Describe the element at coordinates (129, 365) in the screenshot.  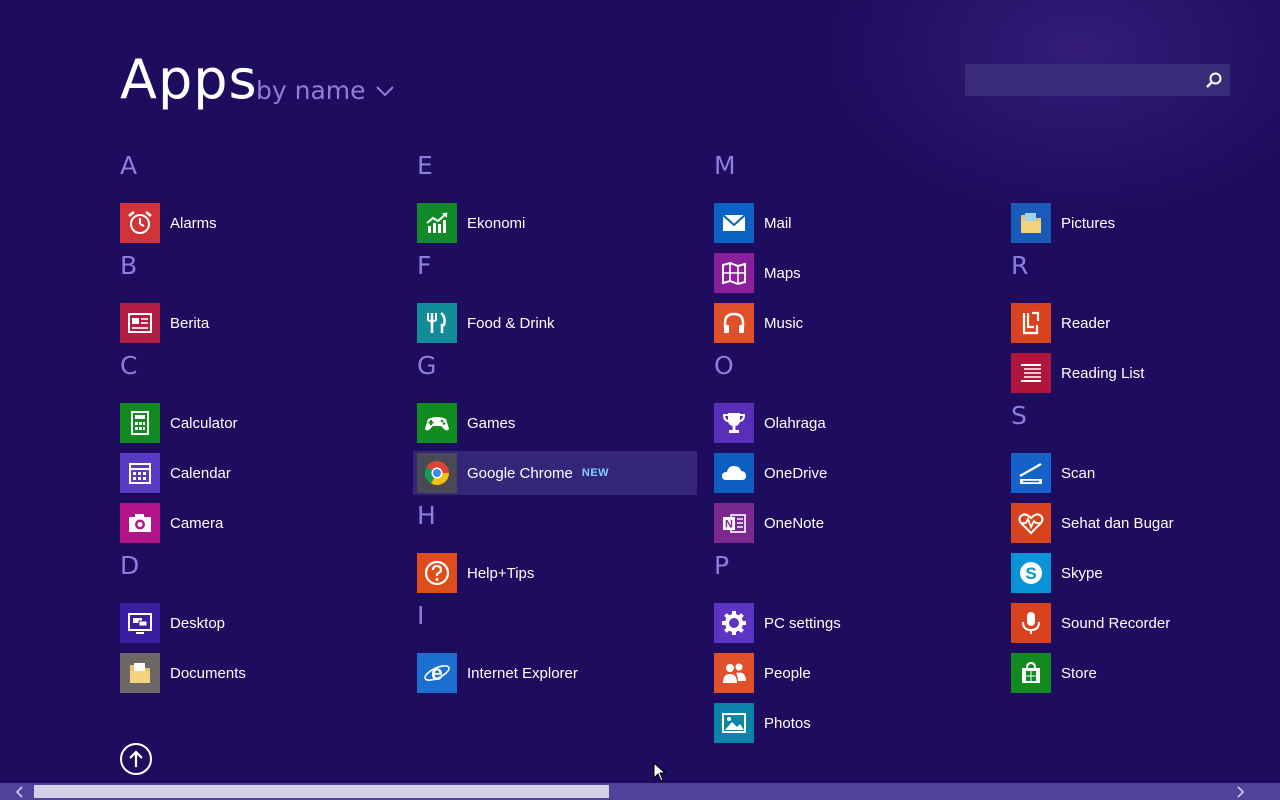
I see `group-letter: C` at that location.